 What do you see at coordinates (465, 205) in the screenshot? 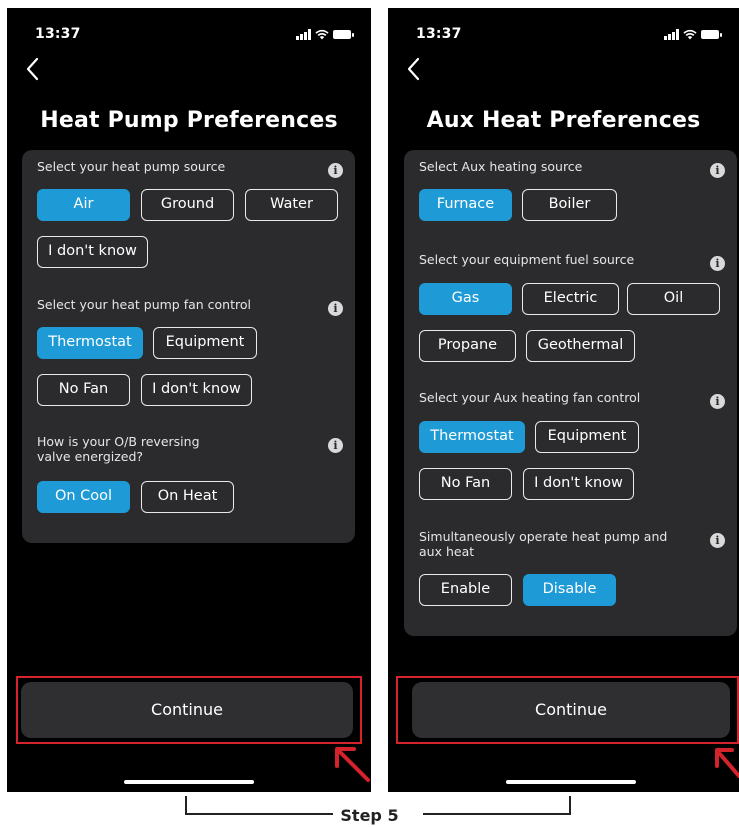
I see `option-furnace: Furnace` at bounding box center [465, 205].